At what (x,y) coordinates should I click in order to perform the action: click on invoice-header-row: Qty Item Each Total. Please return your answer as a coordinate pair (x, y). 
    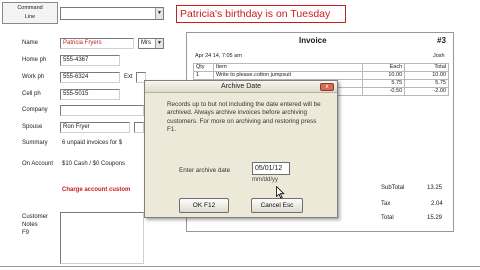
    Looking at the image, I should click on (321, 67).